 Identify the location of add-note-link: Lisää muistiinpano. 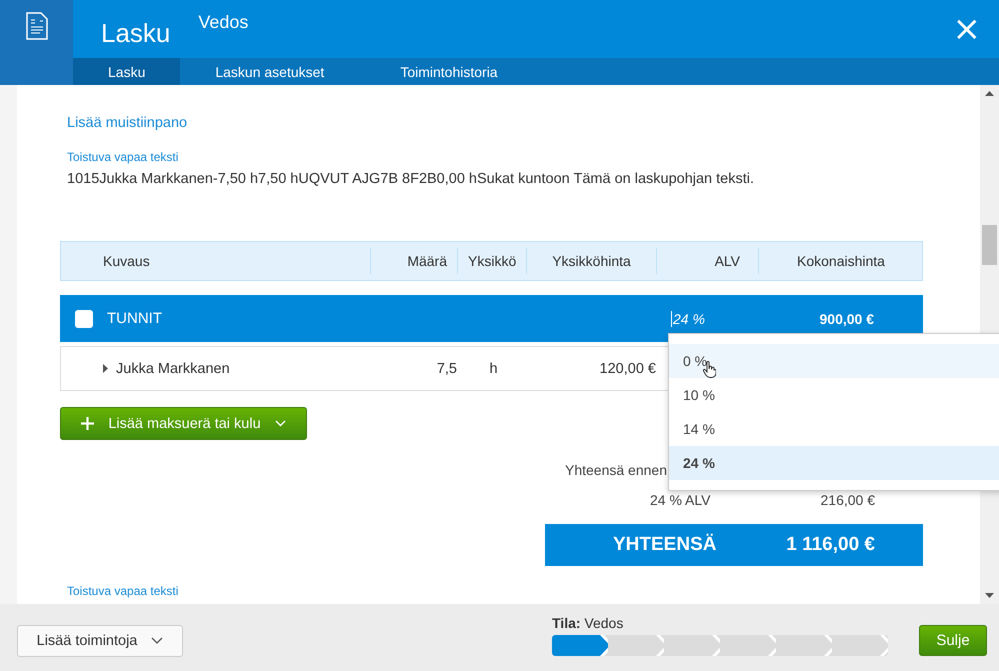
(523, 123).